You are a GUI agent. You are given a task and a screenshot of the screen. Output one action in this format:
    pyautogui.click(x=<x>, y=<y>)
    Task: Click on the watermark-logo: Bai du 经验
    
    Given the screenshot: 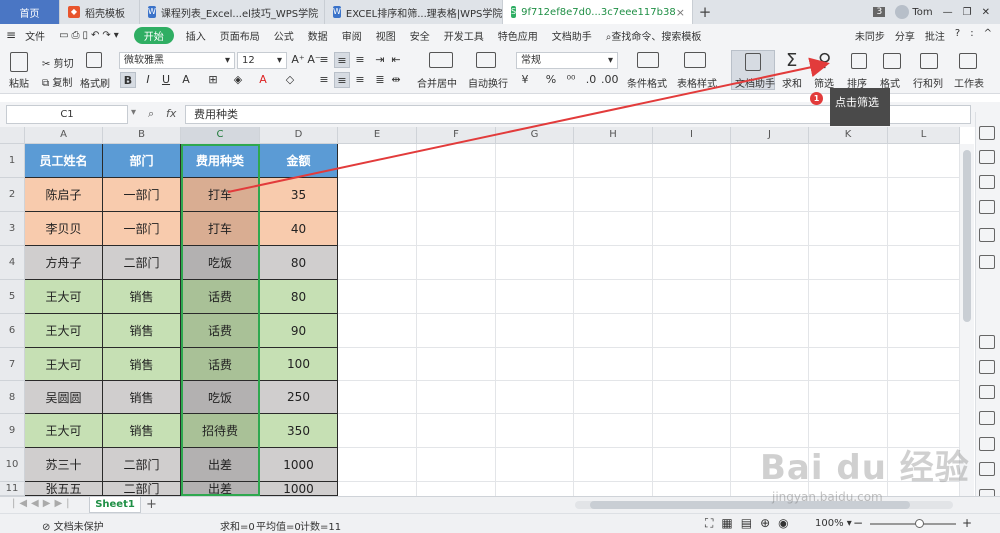 What is the action you would take?
    pyautogui.click(x=865, y=468)
    